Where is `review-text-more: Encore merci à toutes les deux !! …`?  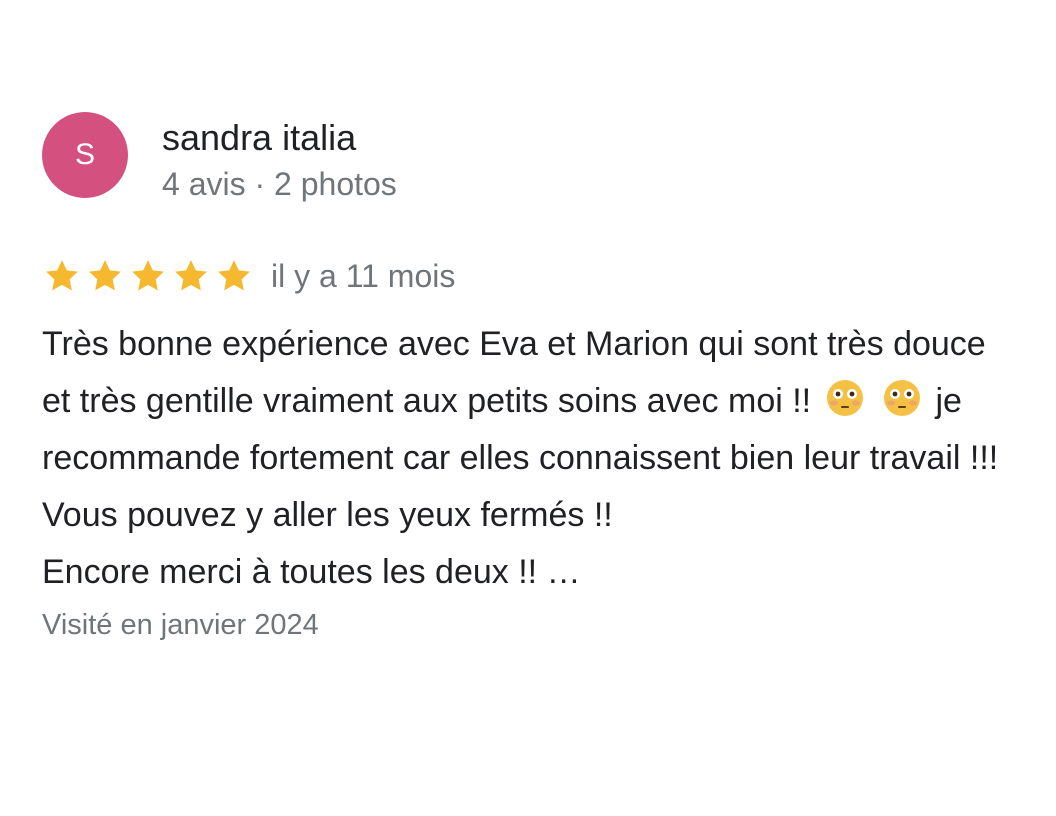 review-text-more: Encore merci à toutes les deux !! … is located at coordinates (311, 572).